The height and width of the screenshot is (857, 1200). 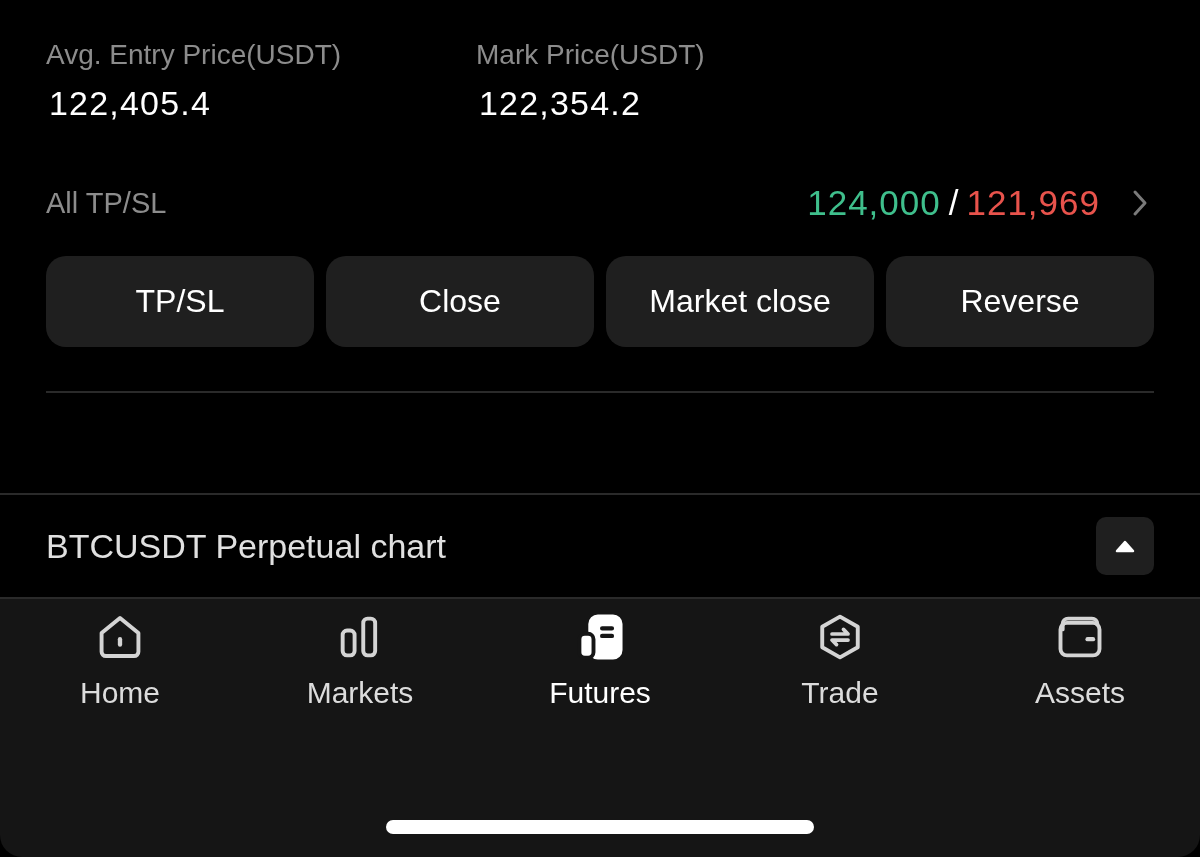 What do you see at coordinates (874, 203) in the screenshot?
I see `take-profit-price: 124,000` at bounding box center [874, 203].